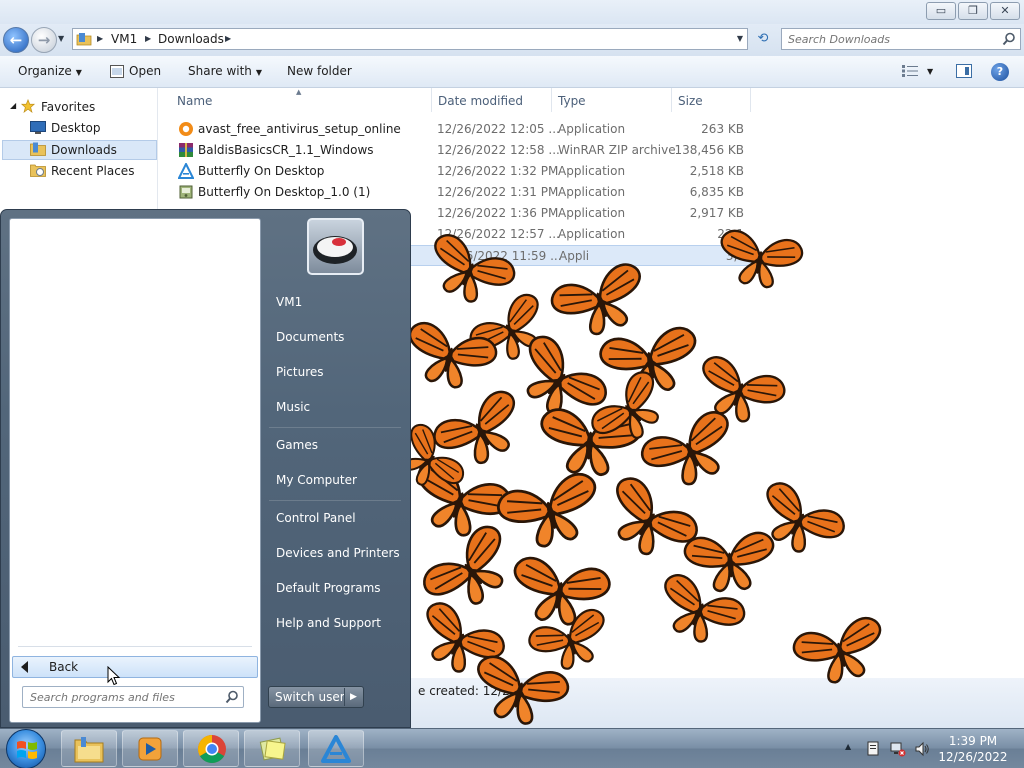 This screenshot has height=768, width=1024. What do you see at coordinates (45, 71) in the screenshot?
I see `organize-label: Organize` at bounding box center [45, 71].